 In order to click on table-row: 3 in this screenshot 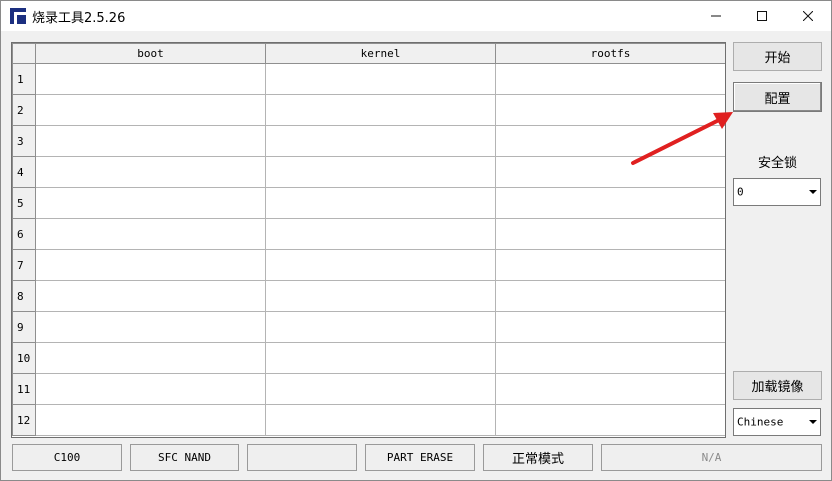, I will do `click(368, 141)`.